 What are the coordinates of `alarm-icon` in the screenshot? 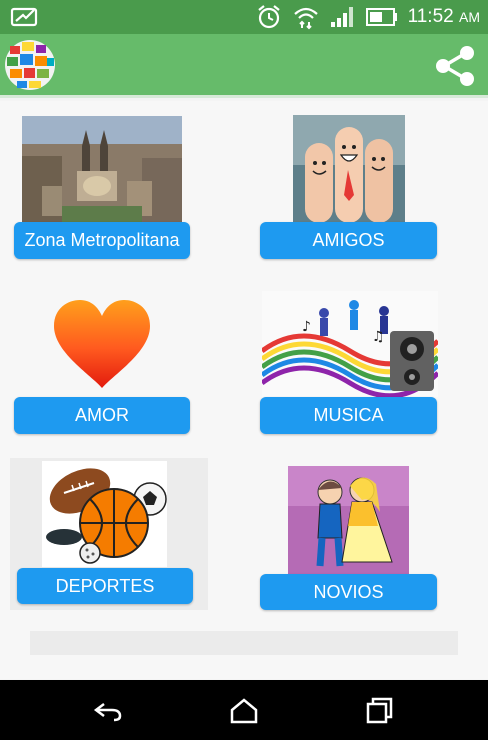 It's located at (268, 17).